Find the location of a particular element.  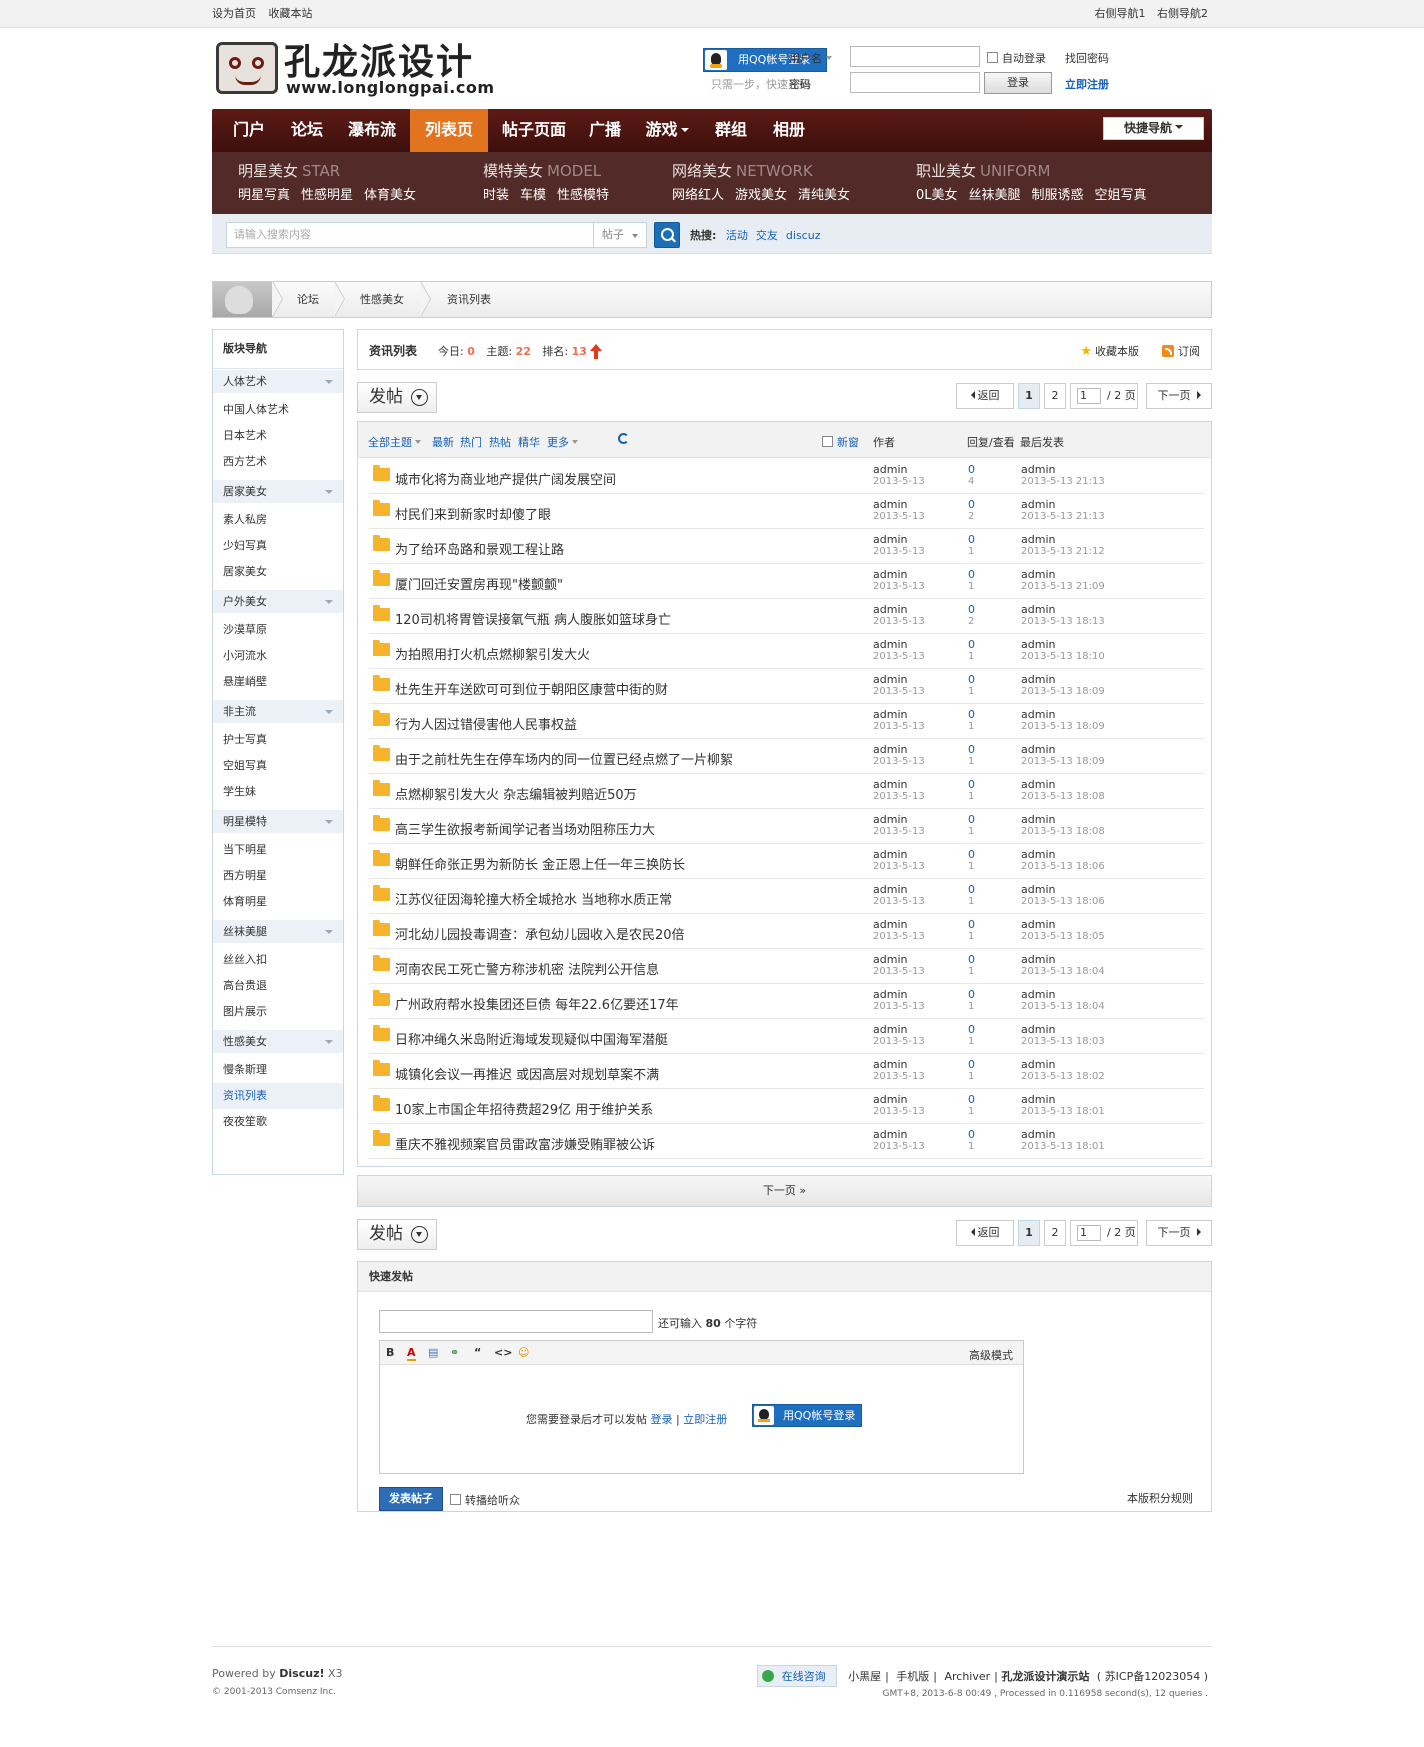

set-homepage-link: 设为首页 is located at coordinates (234, 13).